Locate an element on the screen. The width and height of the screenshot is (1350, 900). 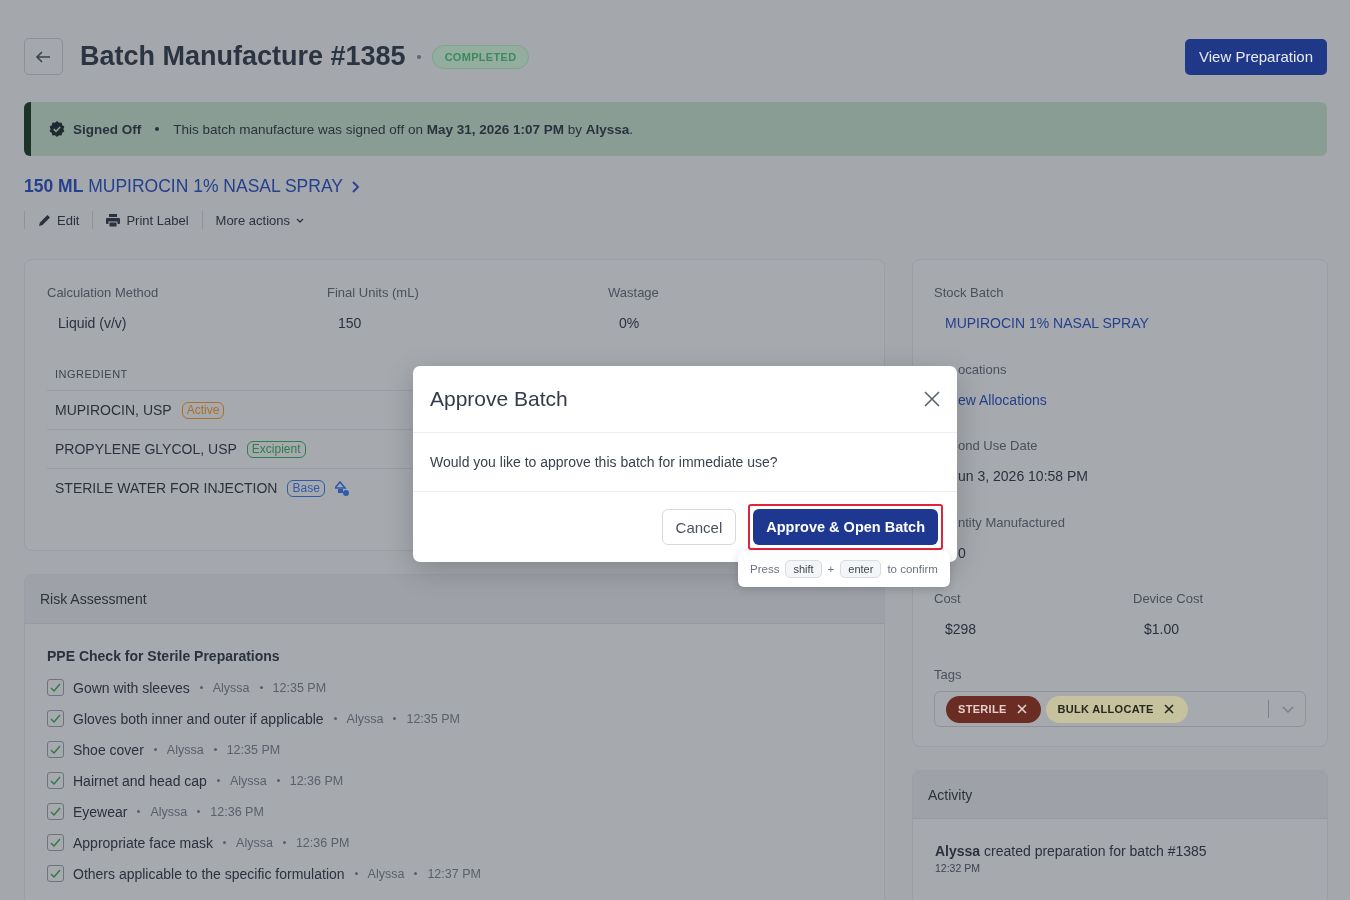
back-arrow-icon is located at coordinates (43, 56).